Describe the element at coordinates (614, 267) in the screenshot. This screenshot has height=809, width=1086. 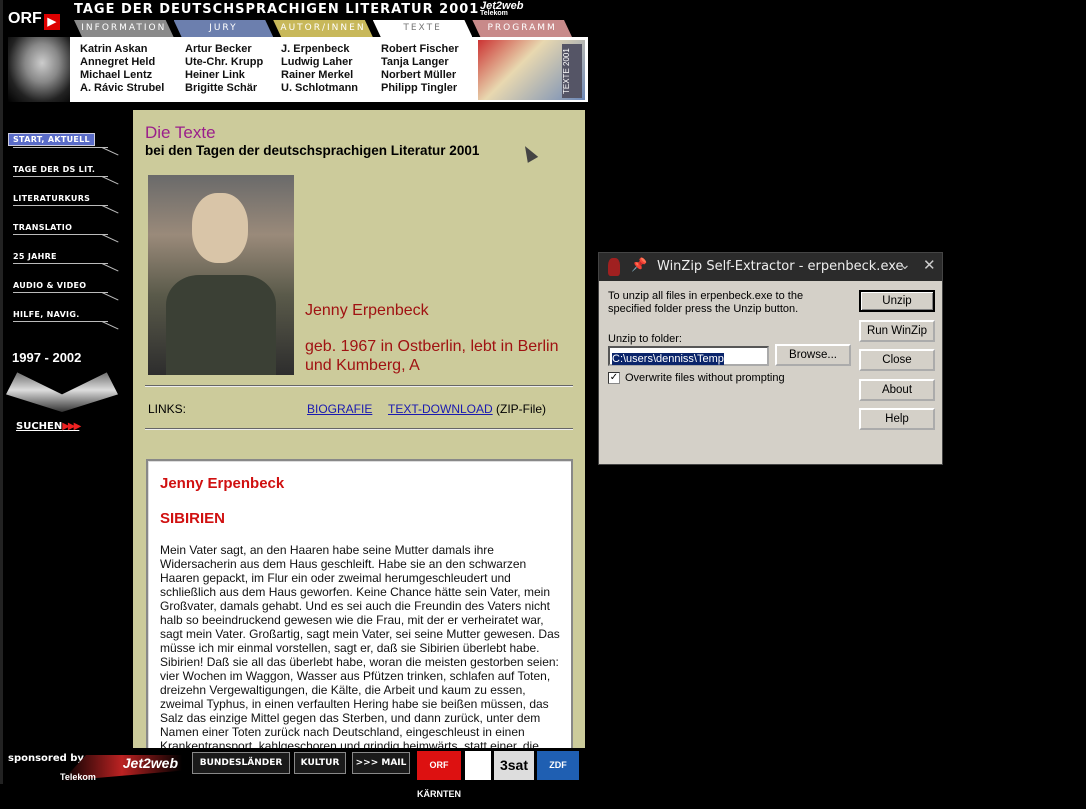
I see `winzip-icon` at that location.